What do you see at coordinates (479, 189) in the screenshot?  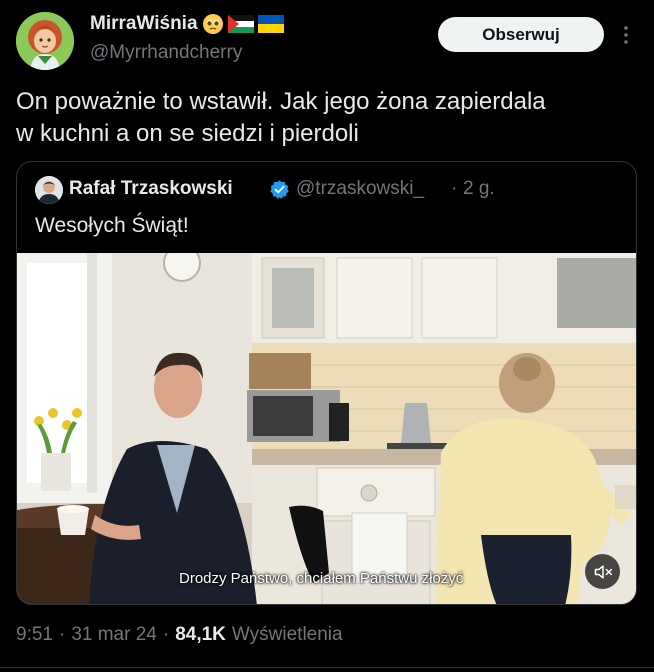 I see `quoted-tweet-time: 2 g.` at bounding box center [479, 189].